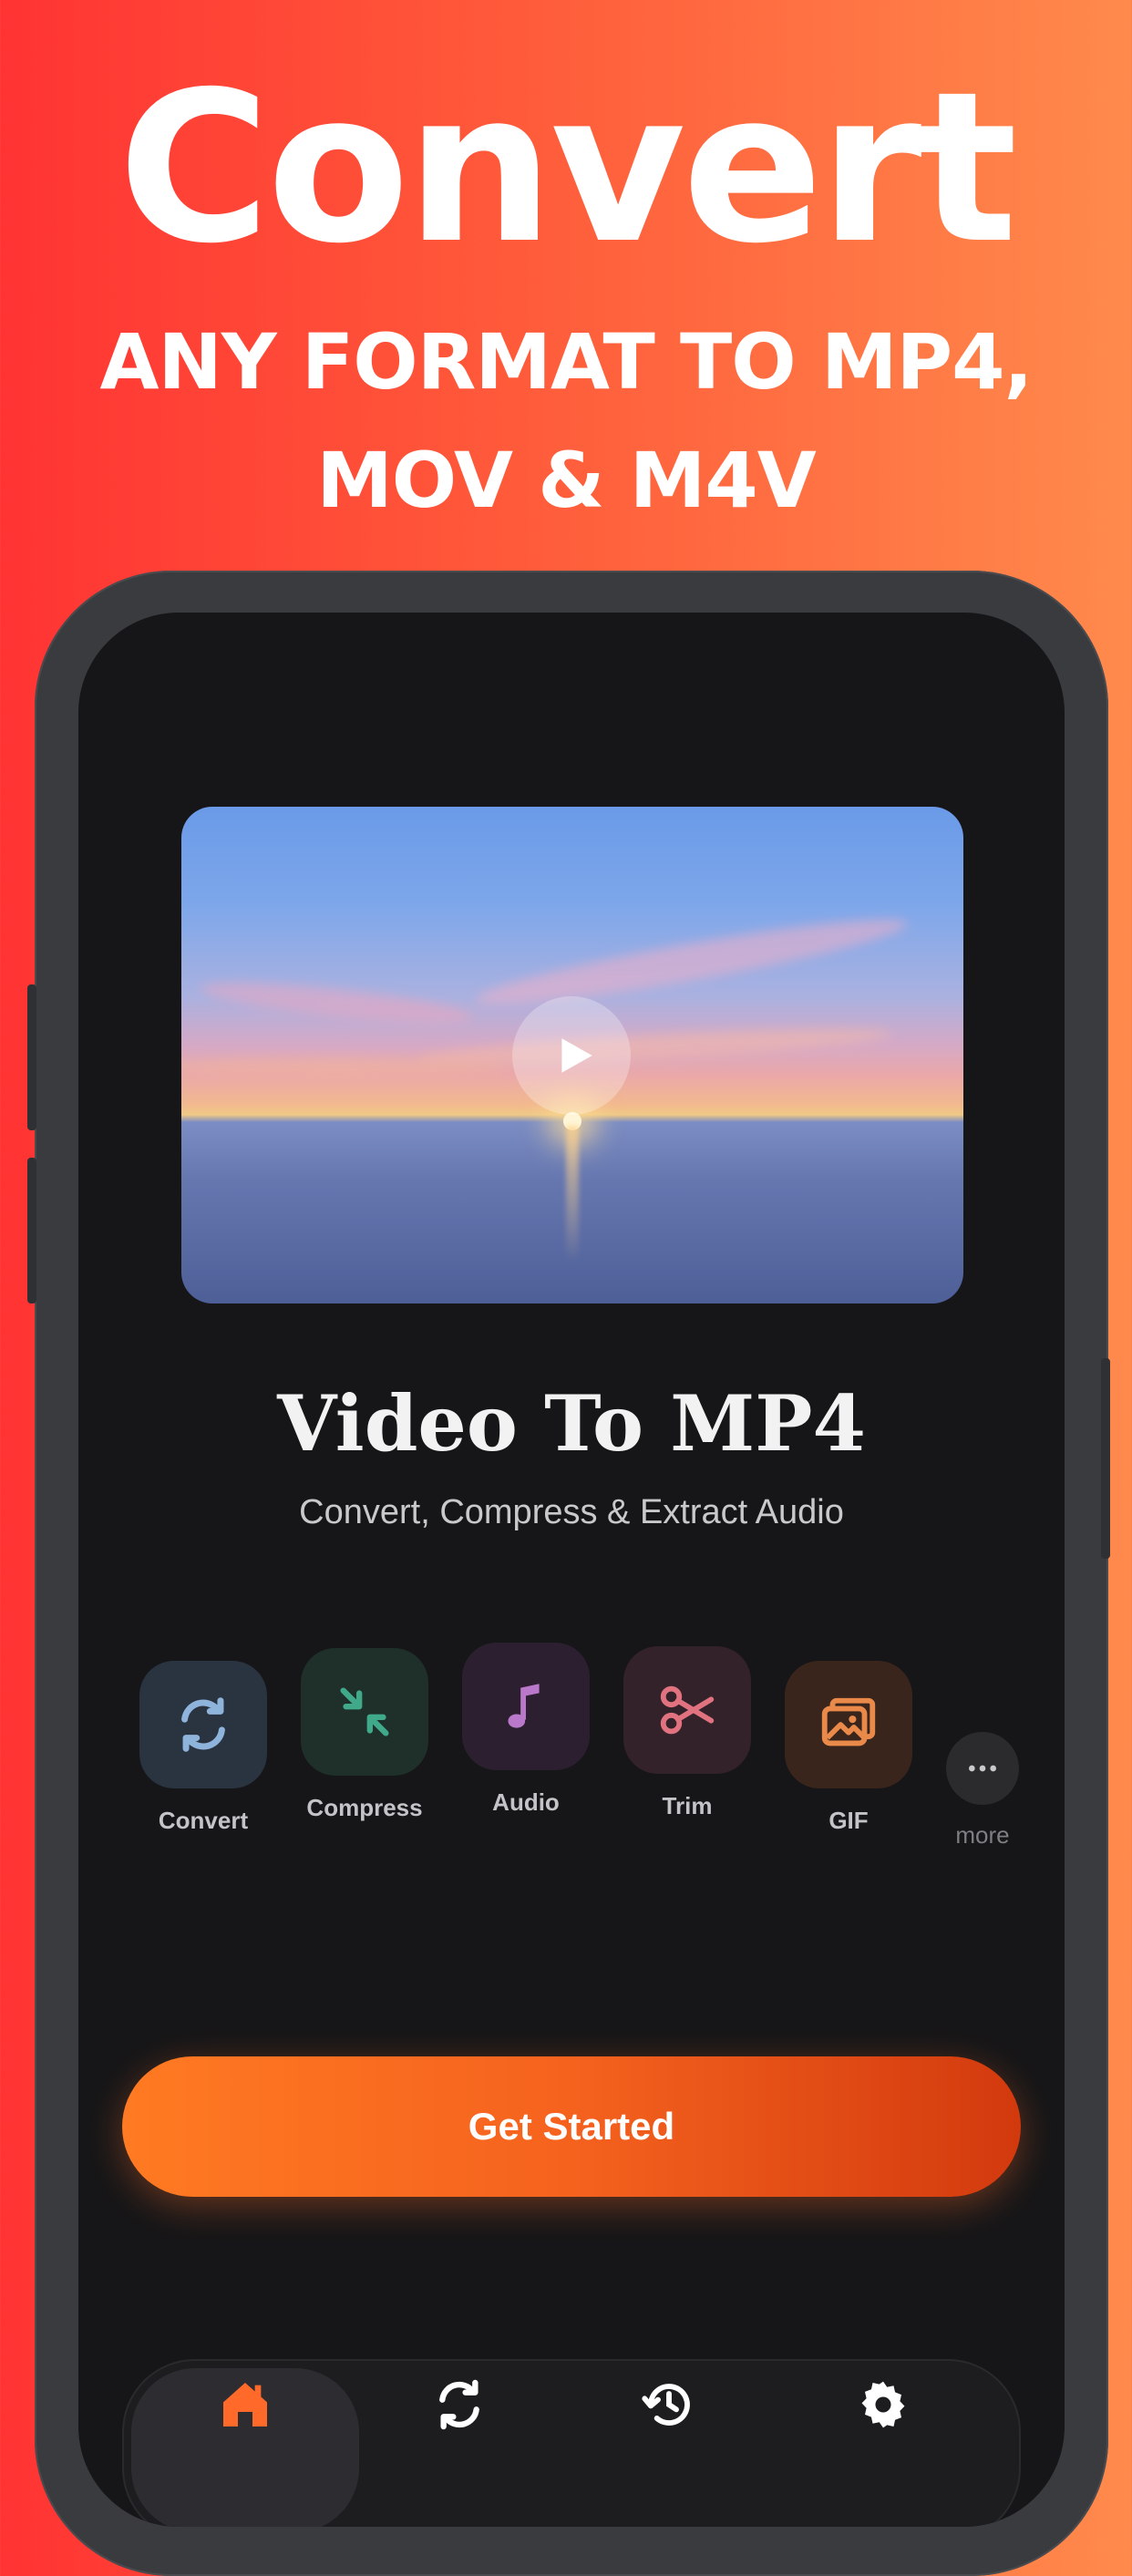 The width and height of the screenshot is (1132, 2576). Describe the element at coordinates (203, 1820) in the screenshot. I see `tool-label-convert: Convert` at that location.